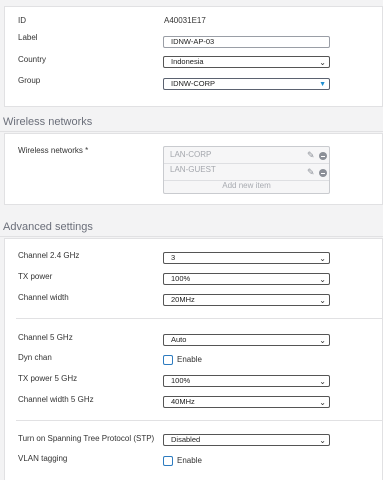 This screenshot has width=383, height=480. I want to click on tx-power-5-select: 100% ⌄, so click(246, 381).